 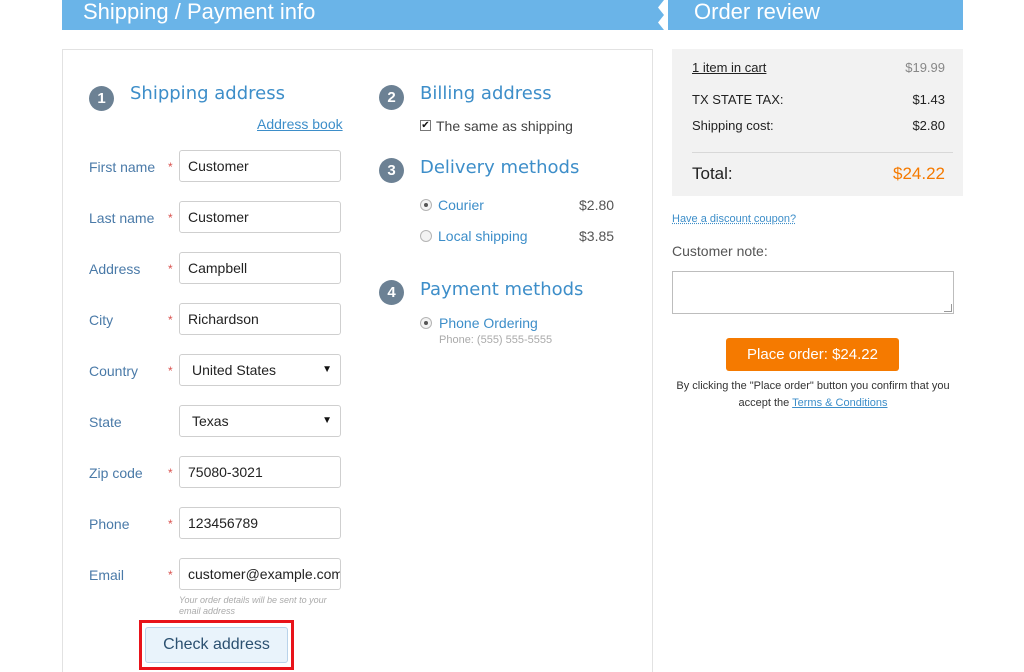 I want to click on first-name-label: First name, so click(x=122, y=167).